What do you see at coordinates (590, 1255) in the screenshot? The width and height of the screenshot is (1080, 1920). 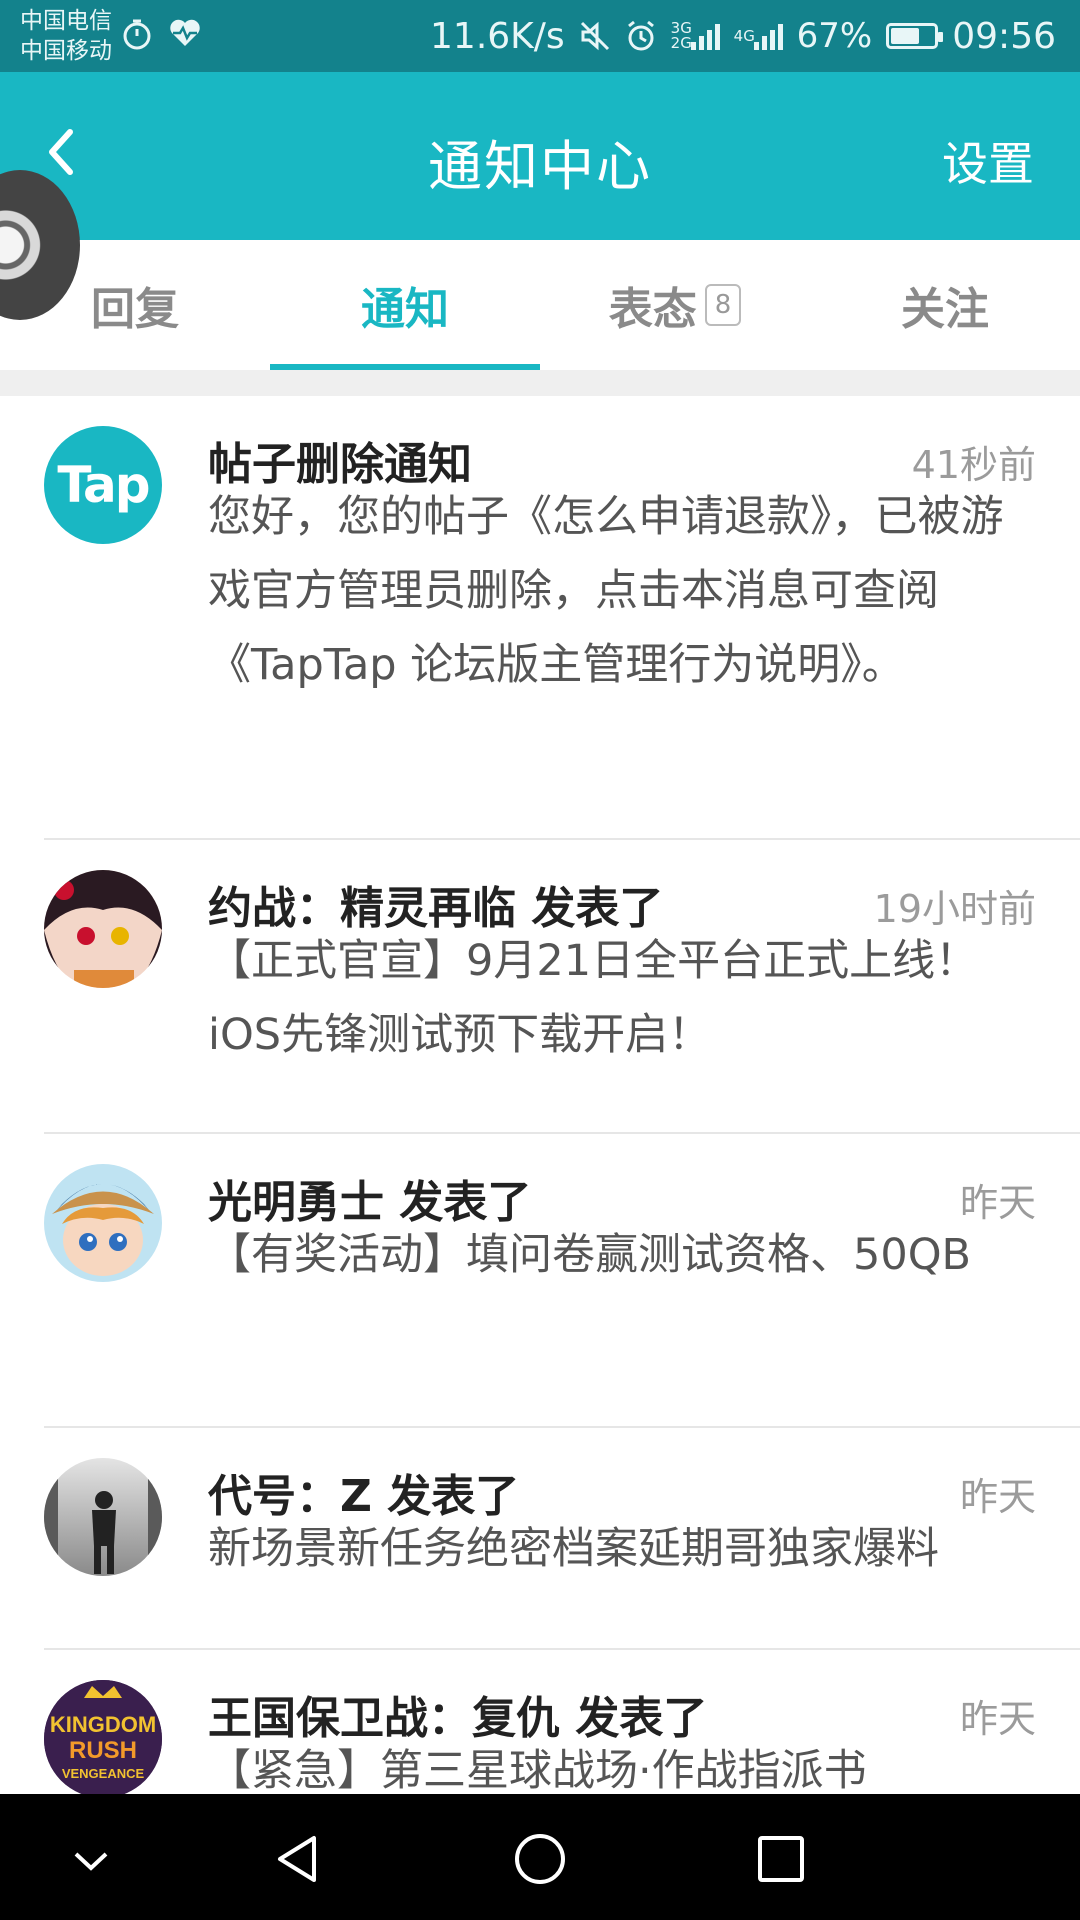 I see `notification-body: 【有奖活动】填问卷赢测试资格、50QB` at bounding box center [590, 1255].